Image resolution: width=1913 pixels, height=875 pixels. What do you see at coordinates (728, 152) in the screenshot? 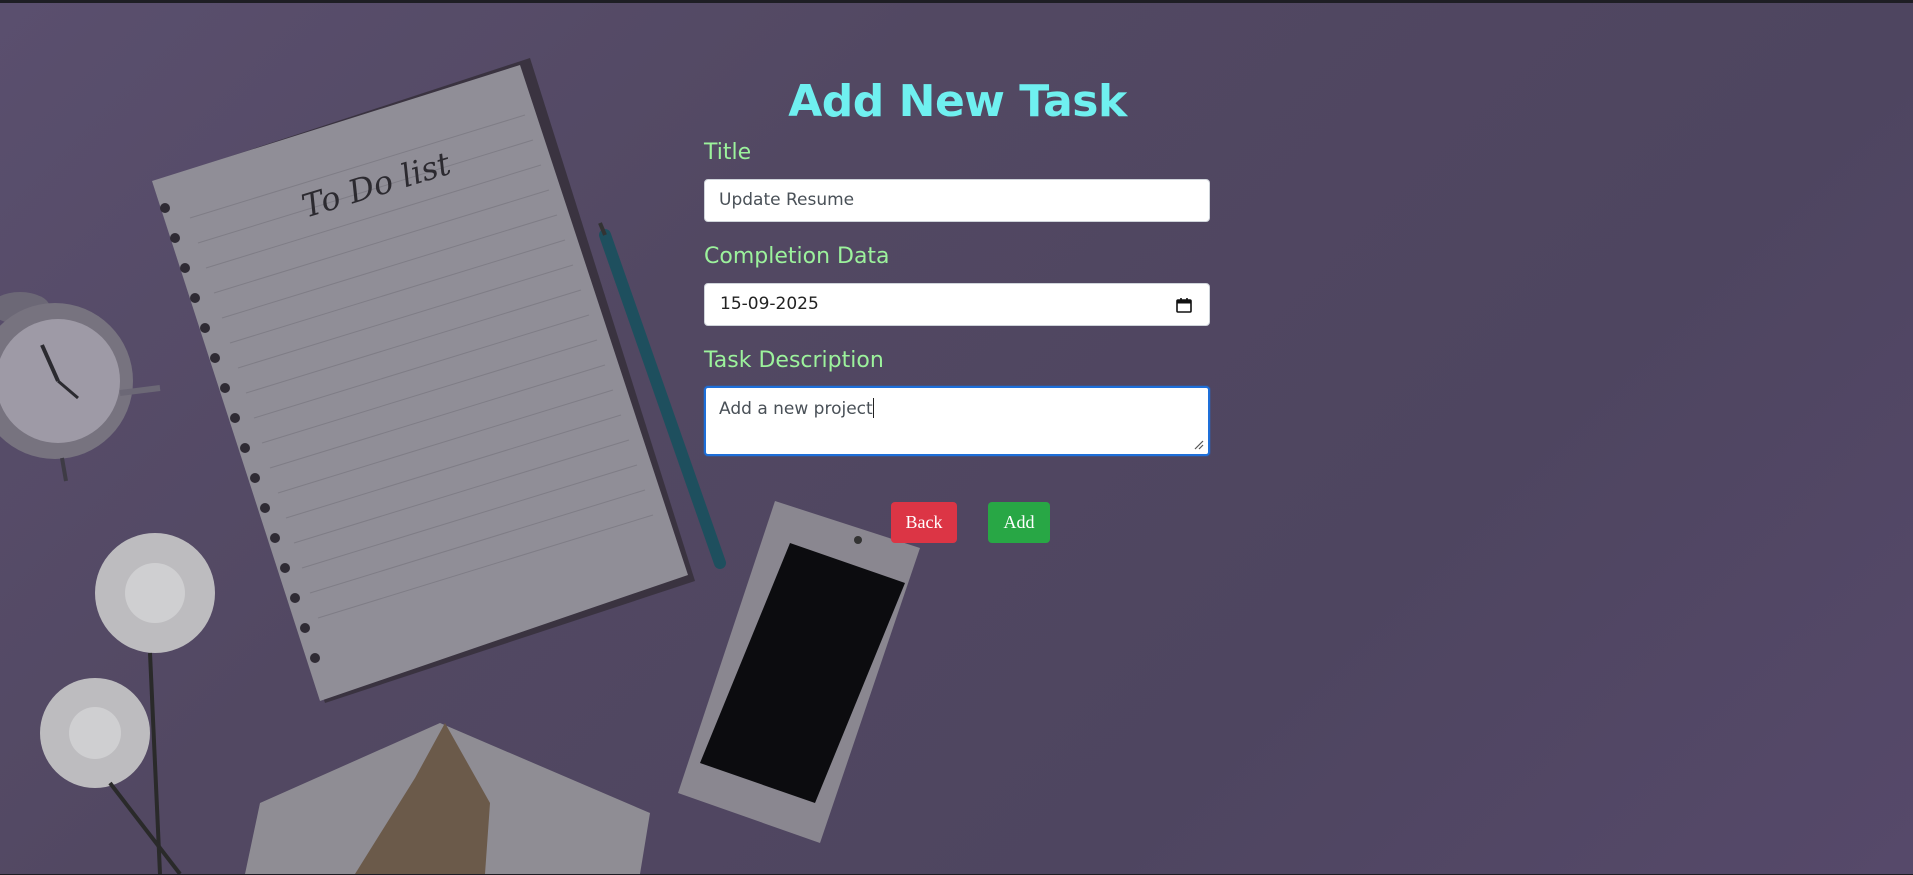
I see `title-label: Title` at bounding box center [728, 152].